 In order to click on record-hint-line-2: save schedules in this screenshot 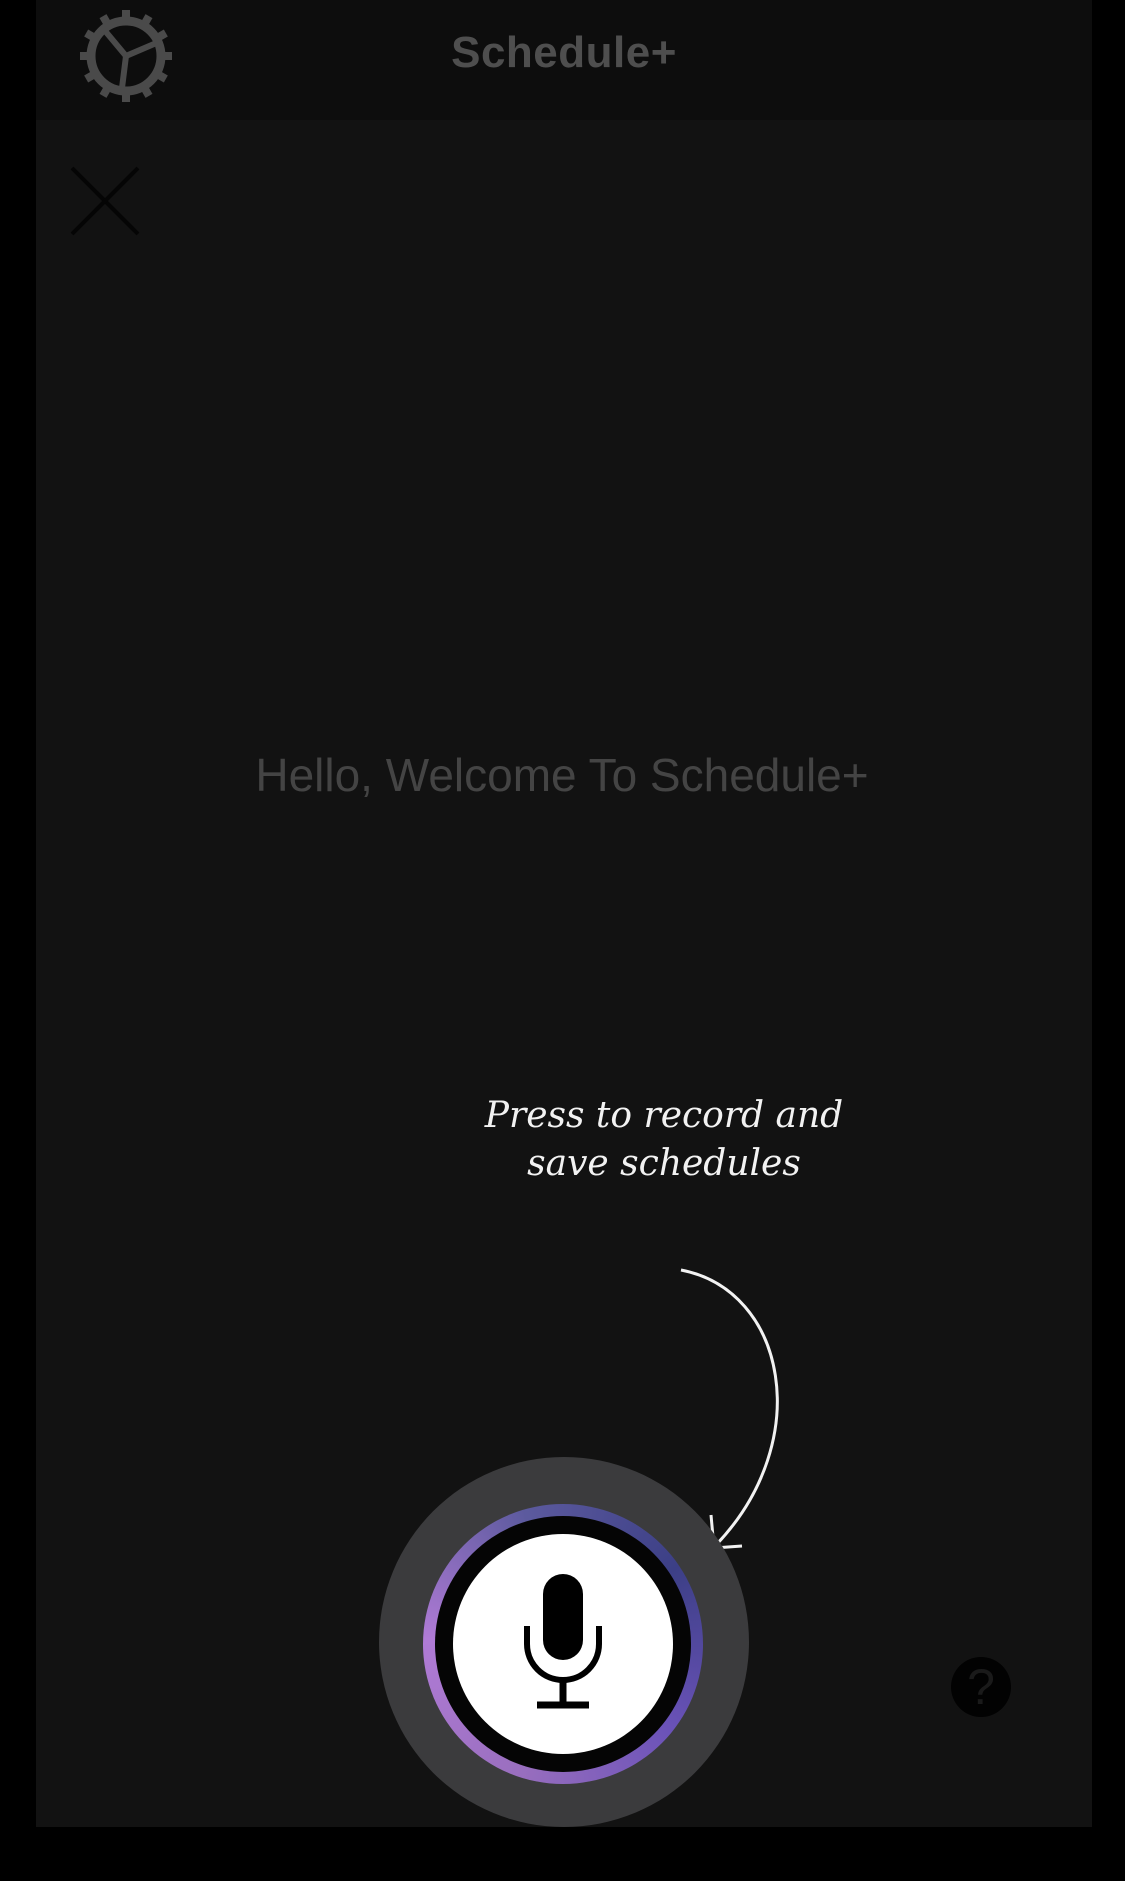, I will do `click(664, 1163)`.